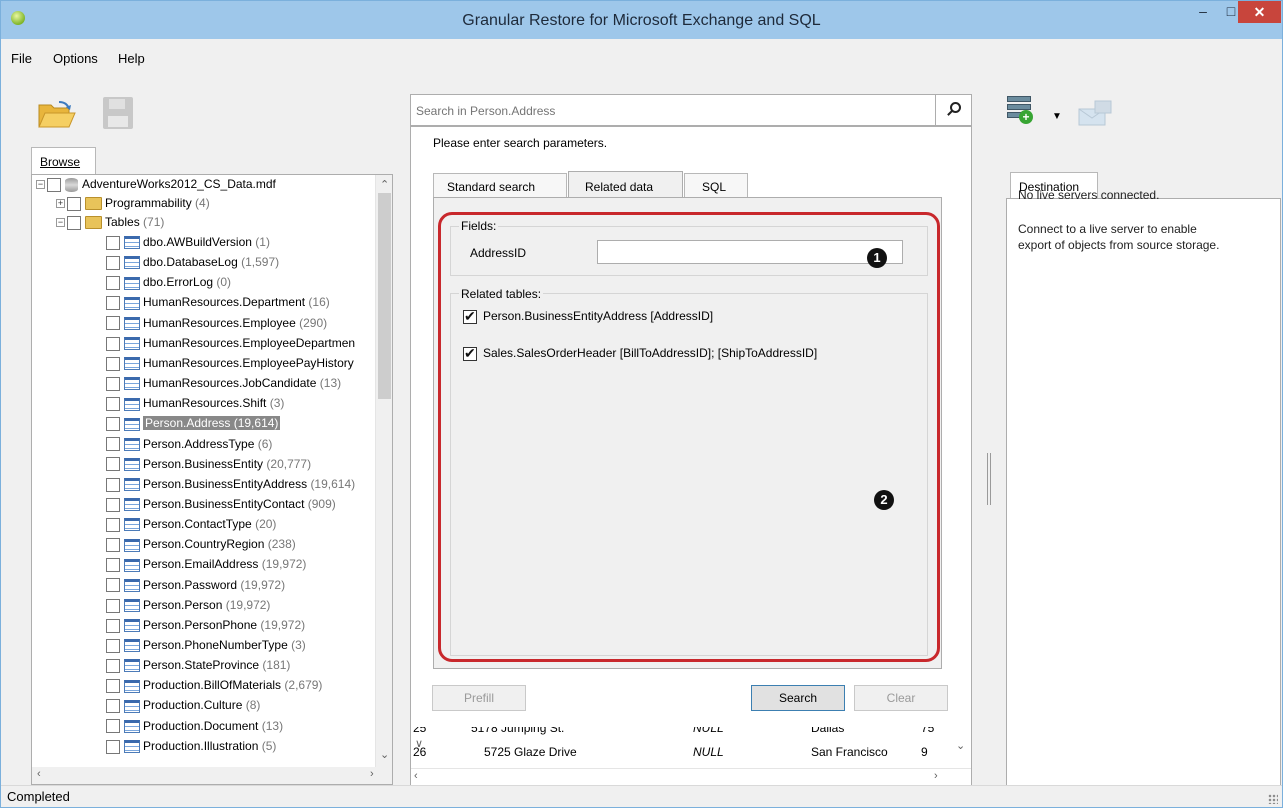 This screenshot has width=1283, height=808. What do you see at coordinates (230, 346) in the screenshot?
I see `tree-item-table: HumanResources.EmployeeDepartmen` at bounding box center [230, 346].